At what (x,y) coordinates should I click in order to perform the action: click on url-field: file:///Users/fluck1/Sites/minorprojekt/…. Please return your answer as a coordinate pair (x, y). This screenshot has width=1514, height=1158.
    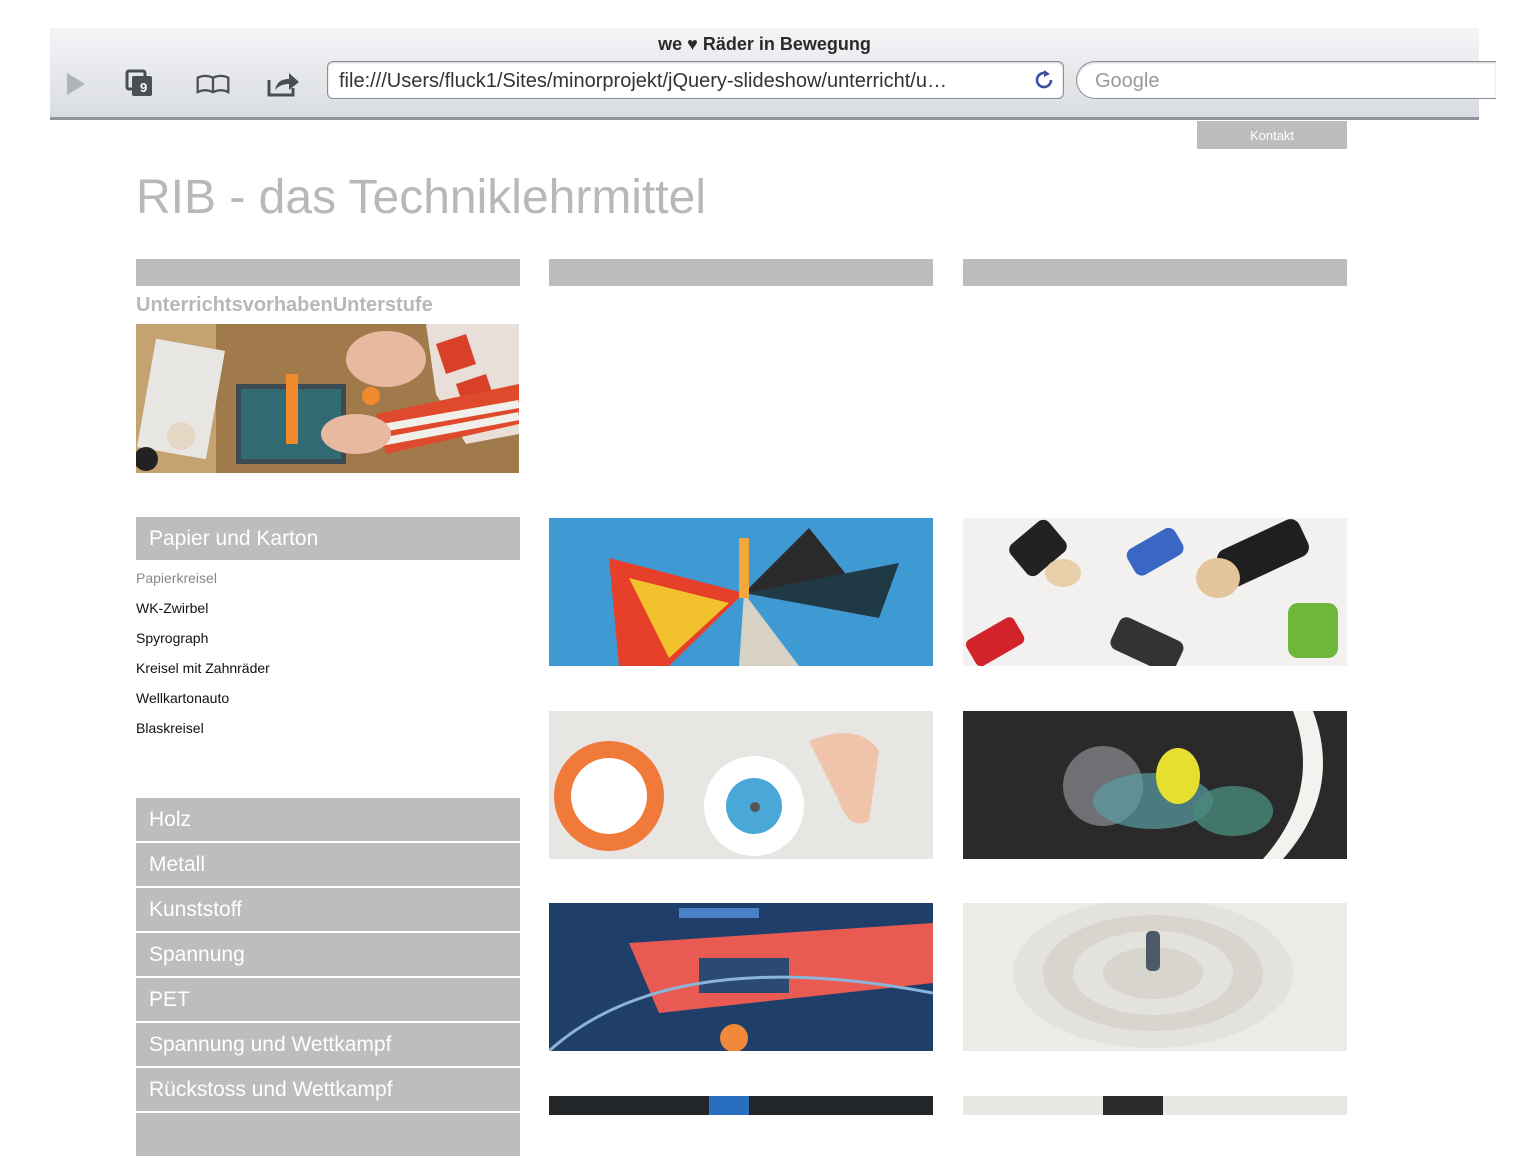
    Looking at the image, I should click on (695, 80).